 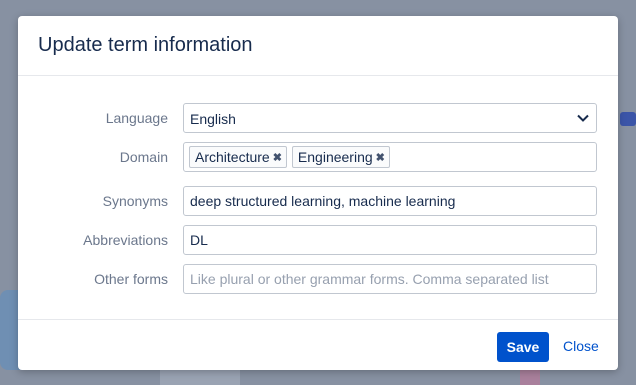 What do you see at coordinates (318, 46) in the screenshot?
I see `dialog-header: Update term information` at bounding box center [318, 46].